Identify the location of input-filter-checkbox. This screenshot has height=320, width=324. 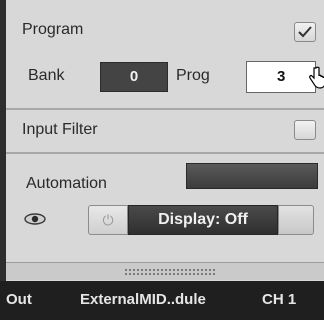
(305, 130).